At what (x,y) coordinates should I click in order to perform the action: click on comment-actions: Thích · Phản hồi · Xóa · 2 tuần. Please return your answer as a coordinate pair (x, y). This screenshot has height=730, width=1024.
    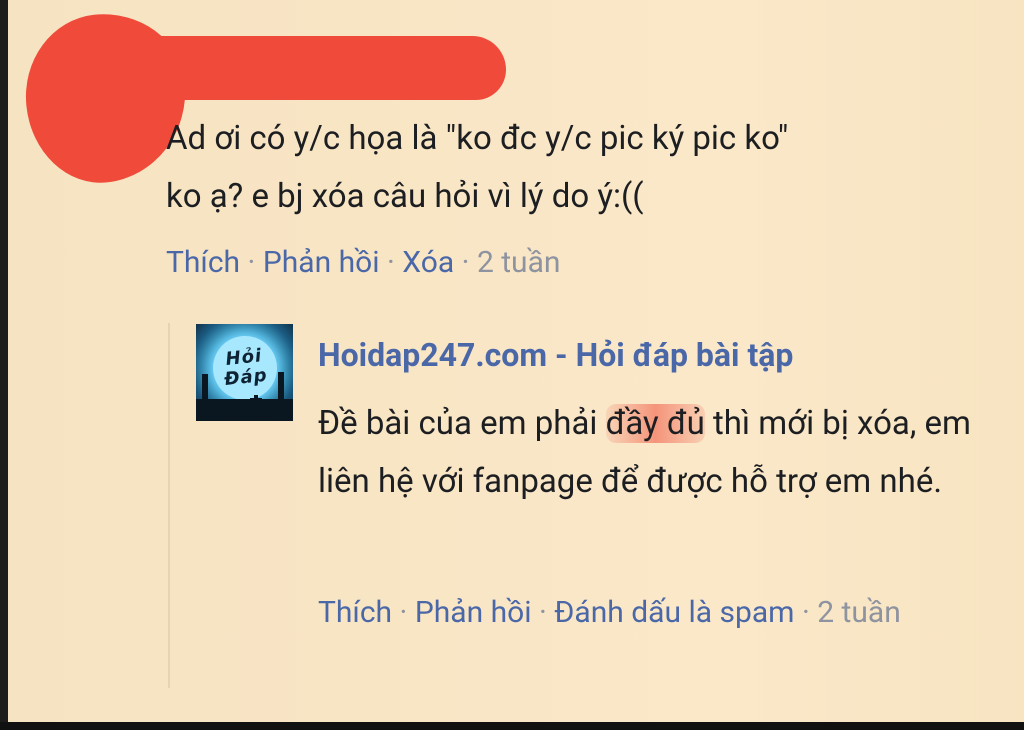
    Looking at the image, I should click on (363, 263).